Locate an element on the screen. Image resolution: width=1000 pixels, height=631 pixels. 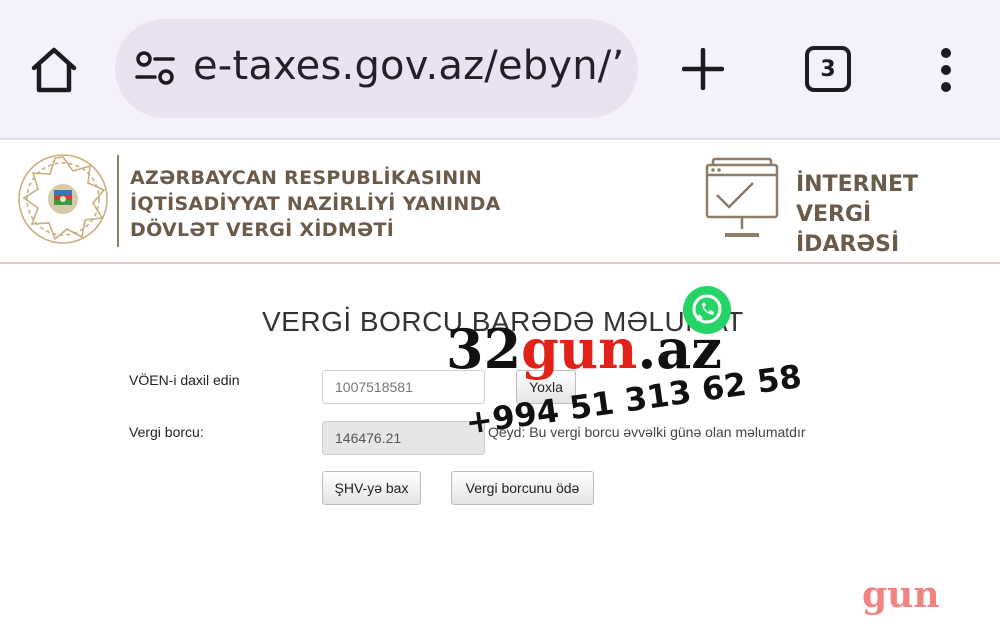
portal-name: İNTERNET VERGİ İDARƏSİ is located at coordinates (898, 215).